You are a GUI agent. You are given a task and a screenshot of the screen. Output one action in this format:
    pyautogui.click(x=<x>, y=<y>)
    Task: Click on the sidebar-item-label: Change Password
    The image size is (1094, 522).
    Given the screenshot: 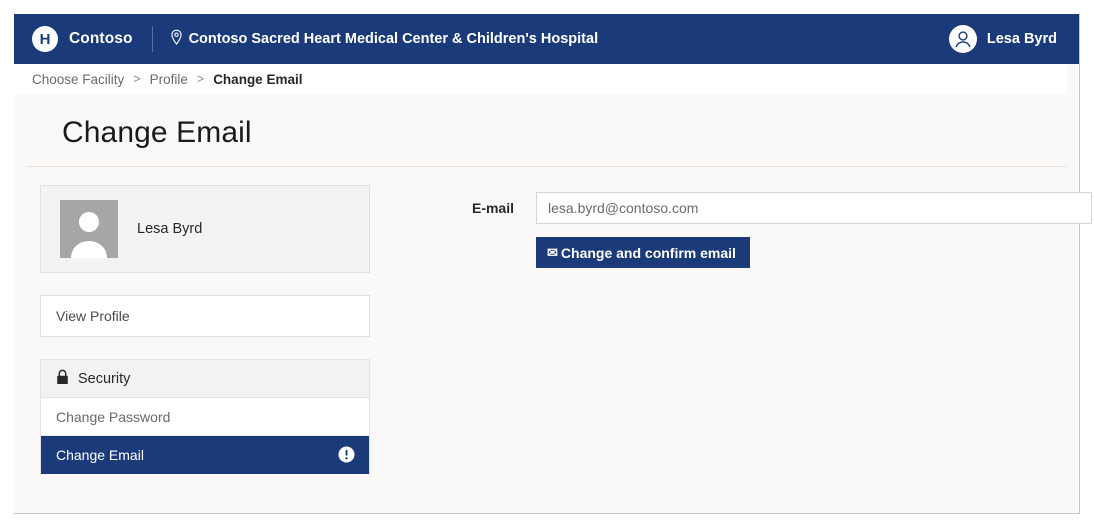 What is the action you would take?
    pyautogui.click(x=113, y=416)
    